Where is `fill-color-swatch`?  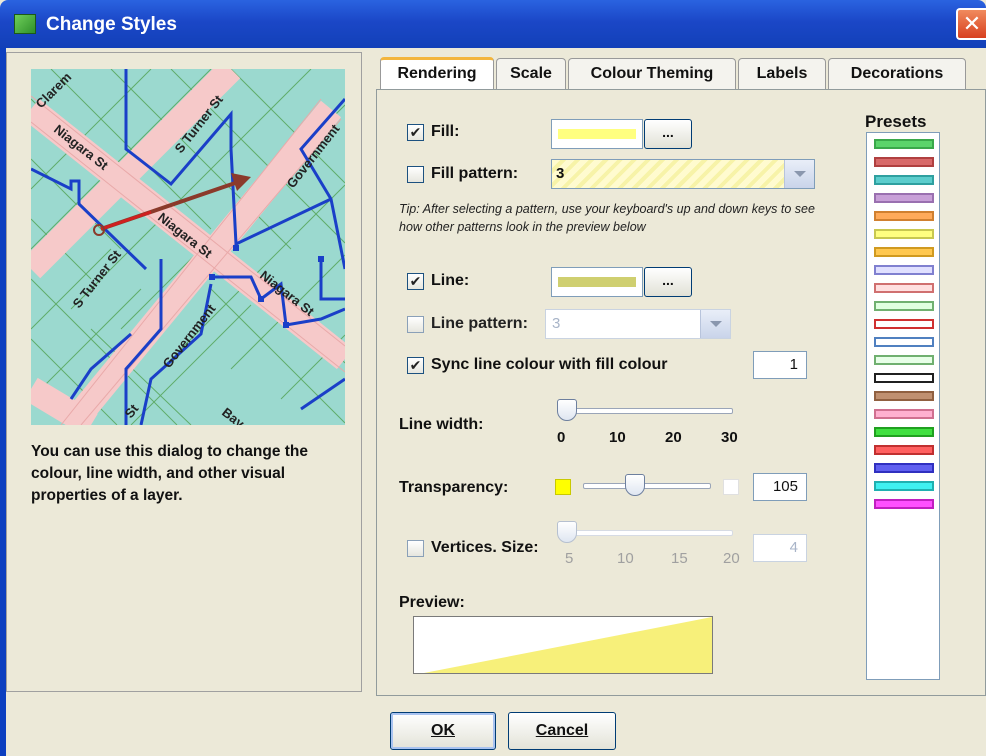
fill-color-swatch is located at coordinates (597, 134).